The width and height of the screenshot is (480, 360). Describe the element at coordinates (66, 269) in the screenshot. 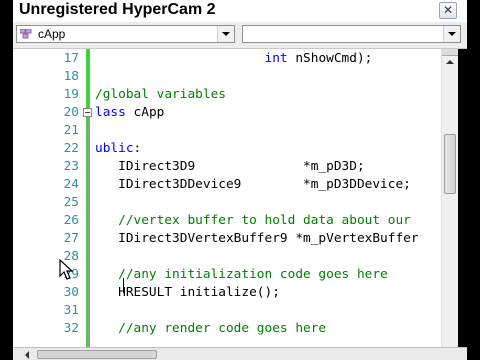

I see `i-beam-cursor-icon` at that location.